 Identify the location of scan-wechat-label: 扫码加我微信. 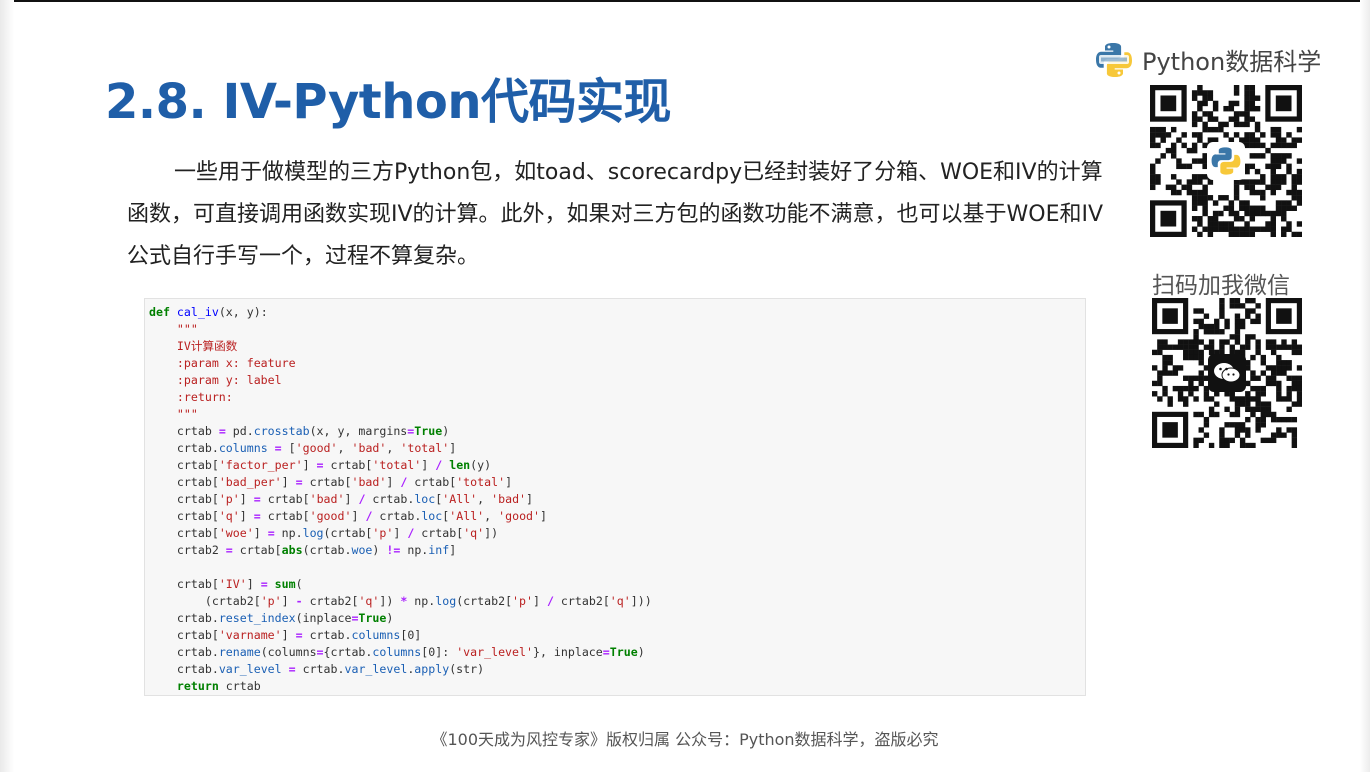
(1221, 286).